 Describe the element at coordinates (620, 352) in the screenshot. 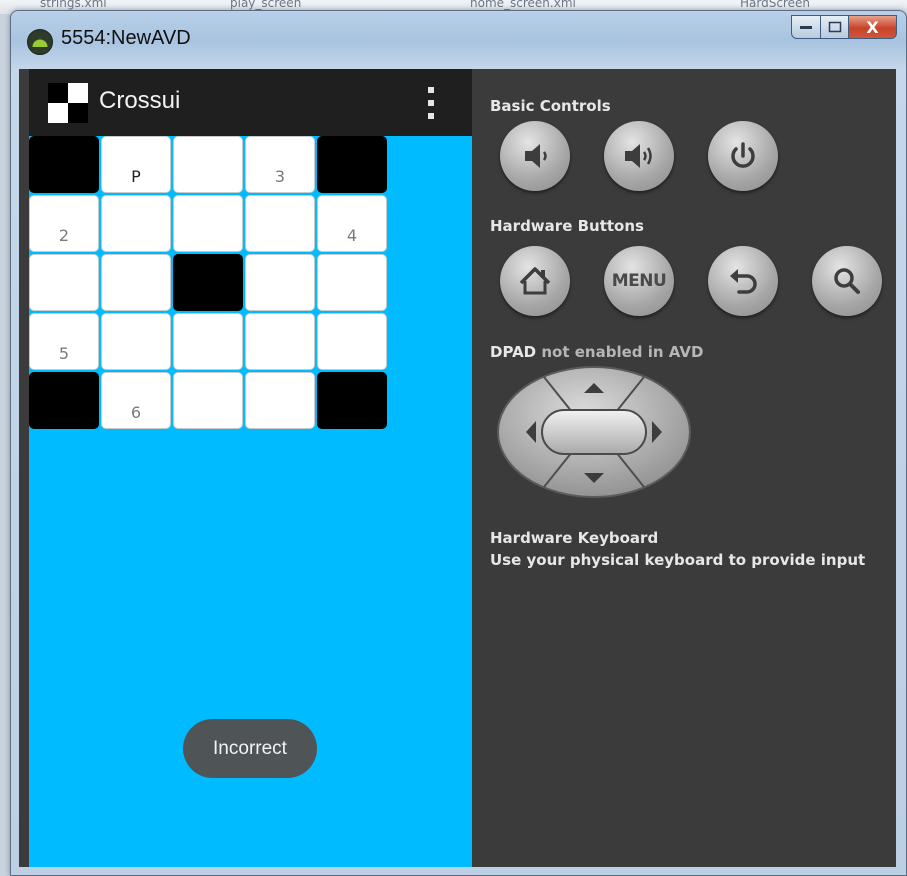

I see `dpad-heading-status: not enabled in AVD` at that location.